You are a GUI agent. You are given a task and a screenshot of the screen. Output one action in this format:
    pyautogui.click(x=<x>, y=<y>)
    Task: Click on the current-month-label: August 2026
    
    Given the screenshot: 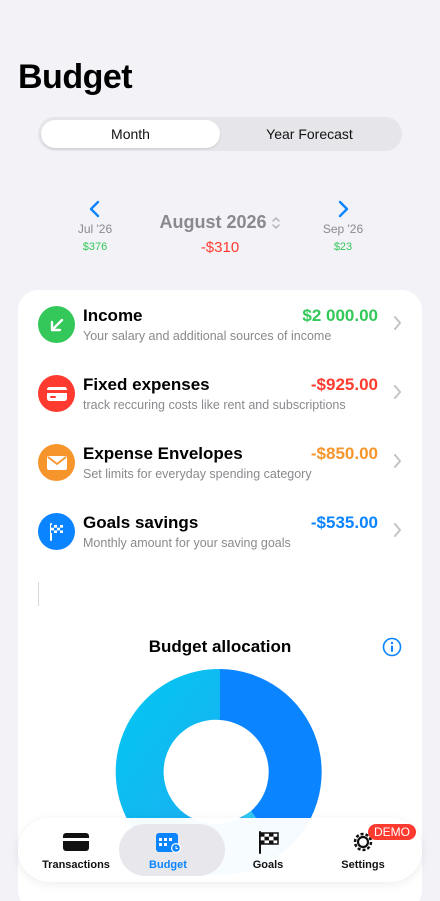 What is the action you would take?
    pyautogui.click(x=212, y=222)
    